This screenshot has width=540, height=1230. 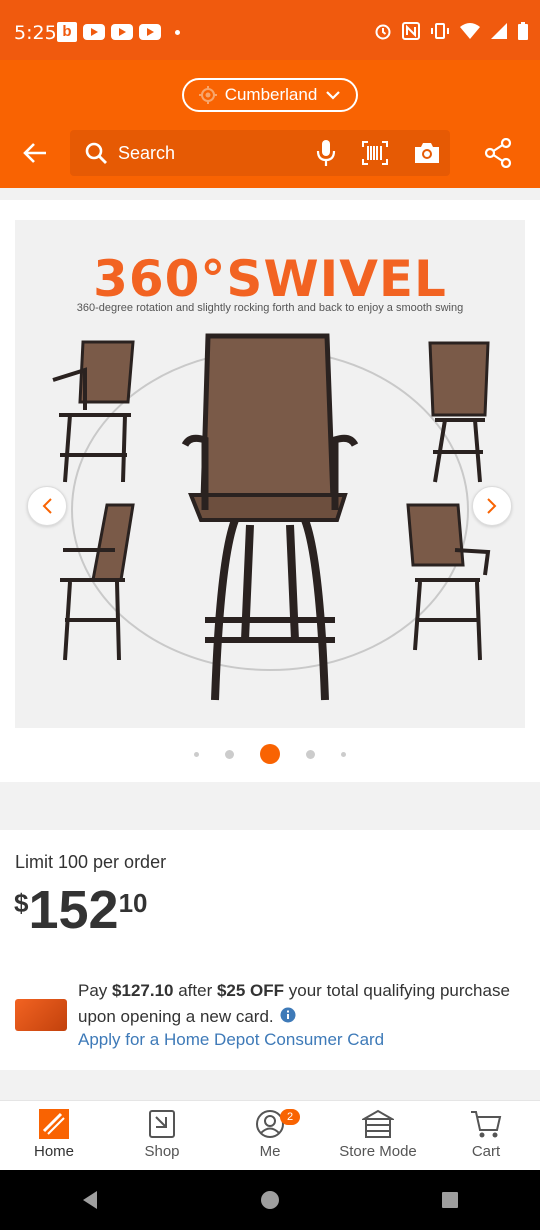 What do you see at coordinates (270, 30) in the screenshot?
I see `status-bar: 5:25 b` at bounding box center [270, 30].